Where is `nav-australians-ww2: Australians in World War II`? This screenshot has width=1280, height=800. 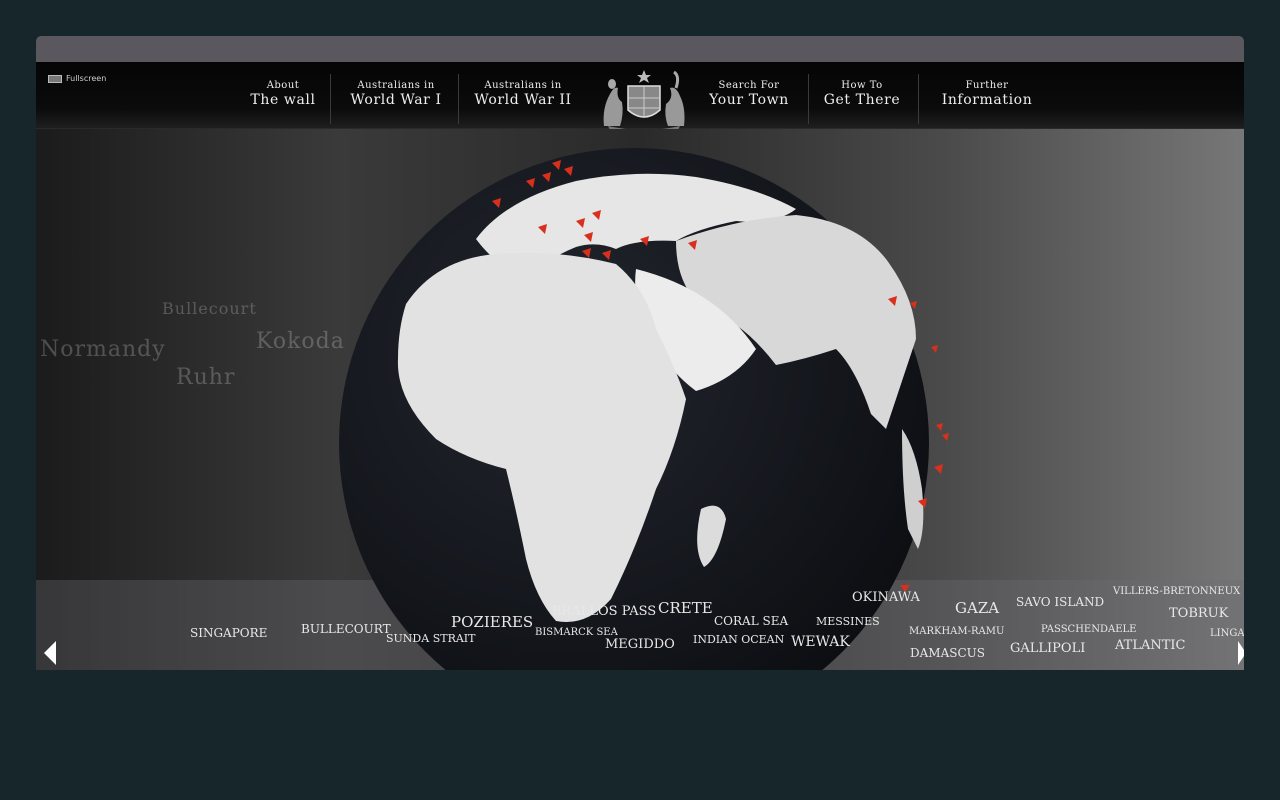 nav-australians-ww2: Australians in World War II is located at coordinates (523, 94).